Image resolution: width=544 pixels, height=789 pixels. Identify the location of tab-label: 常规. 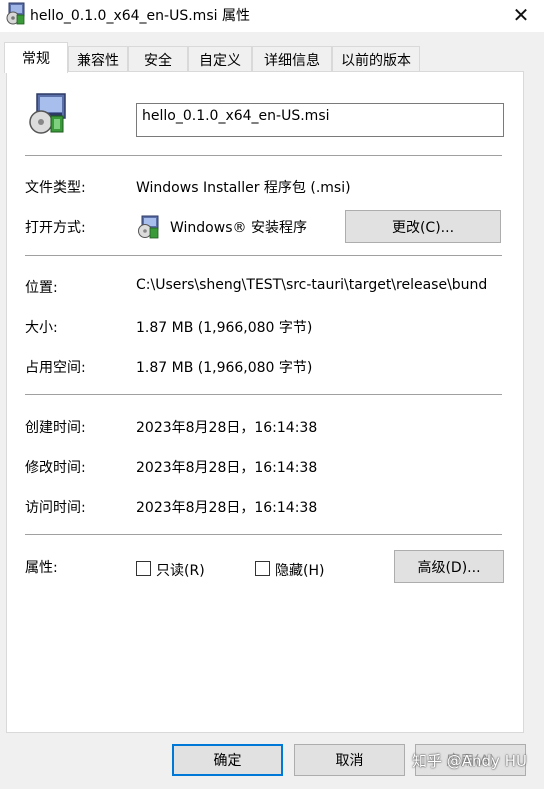
(36, 59).